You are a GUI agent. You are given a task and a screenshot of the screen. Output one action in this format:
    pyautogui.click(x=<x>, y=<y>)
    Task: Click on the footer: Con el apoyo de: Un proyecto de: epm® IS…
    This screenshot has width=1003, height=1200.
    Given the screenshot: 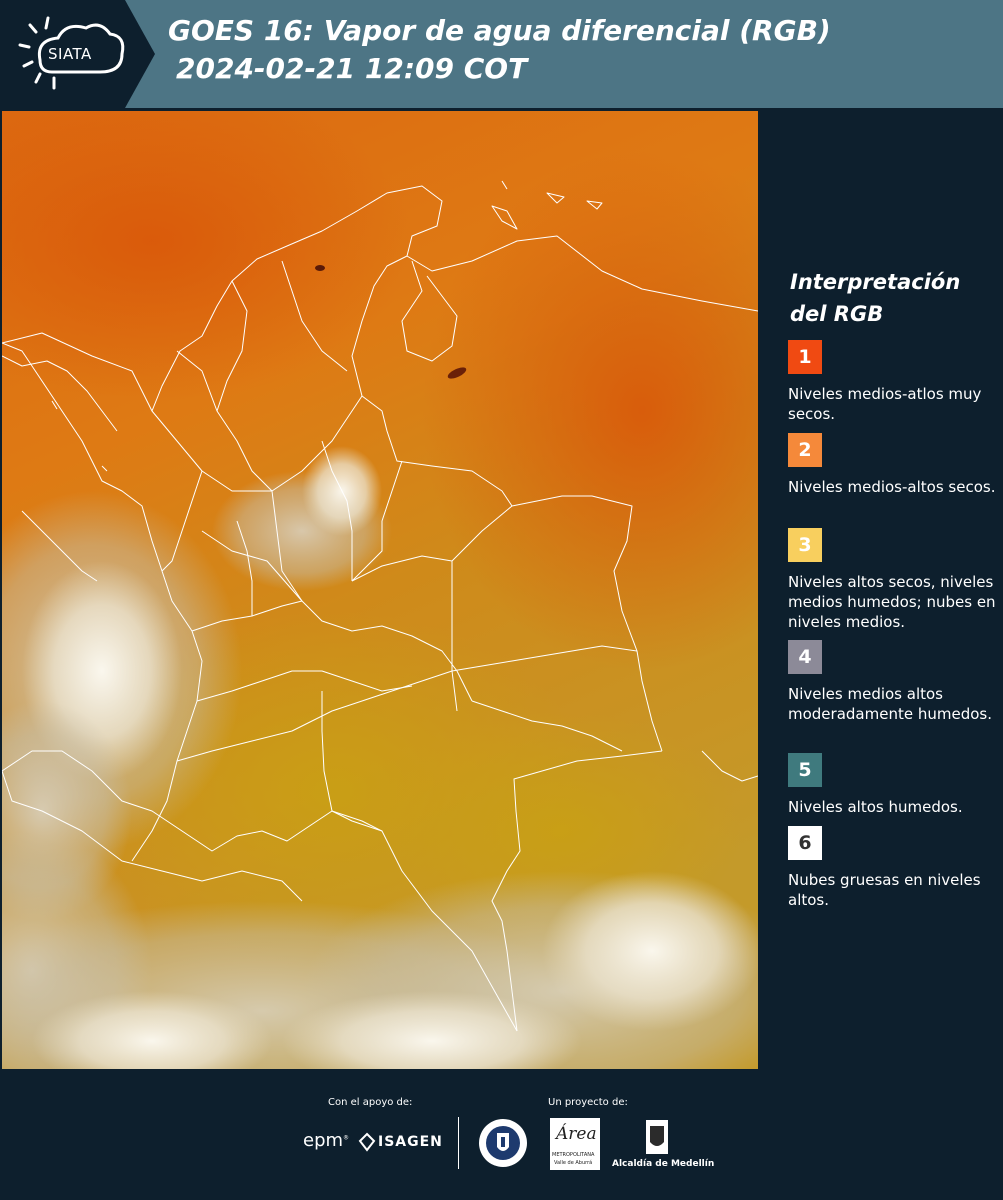 What is the action you would take?
    pyautogui.click(x=501, y=1135)
    